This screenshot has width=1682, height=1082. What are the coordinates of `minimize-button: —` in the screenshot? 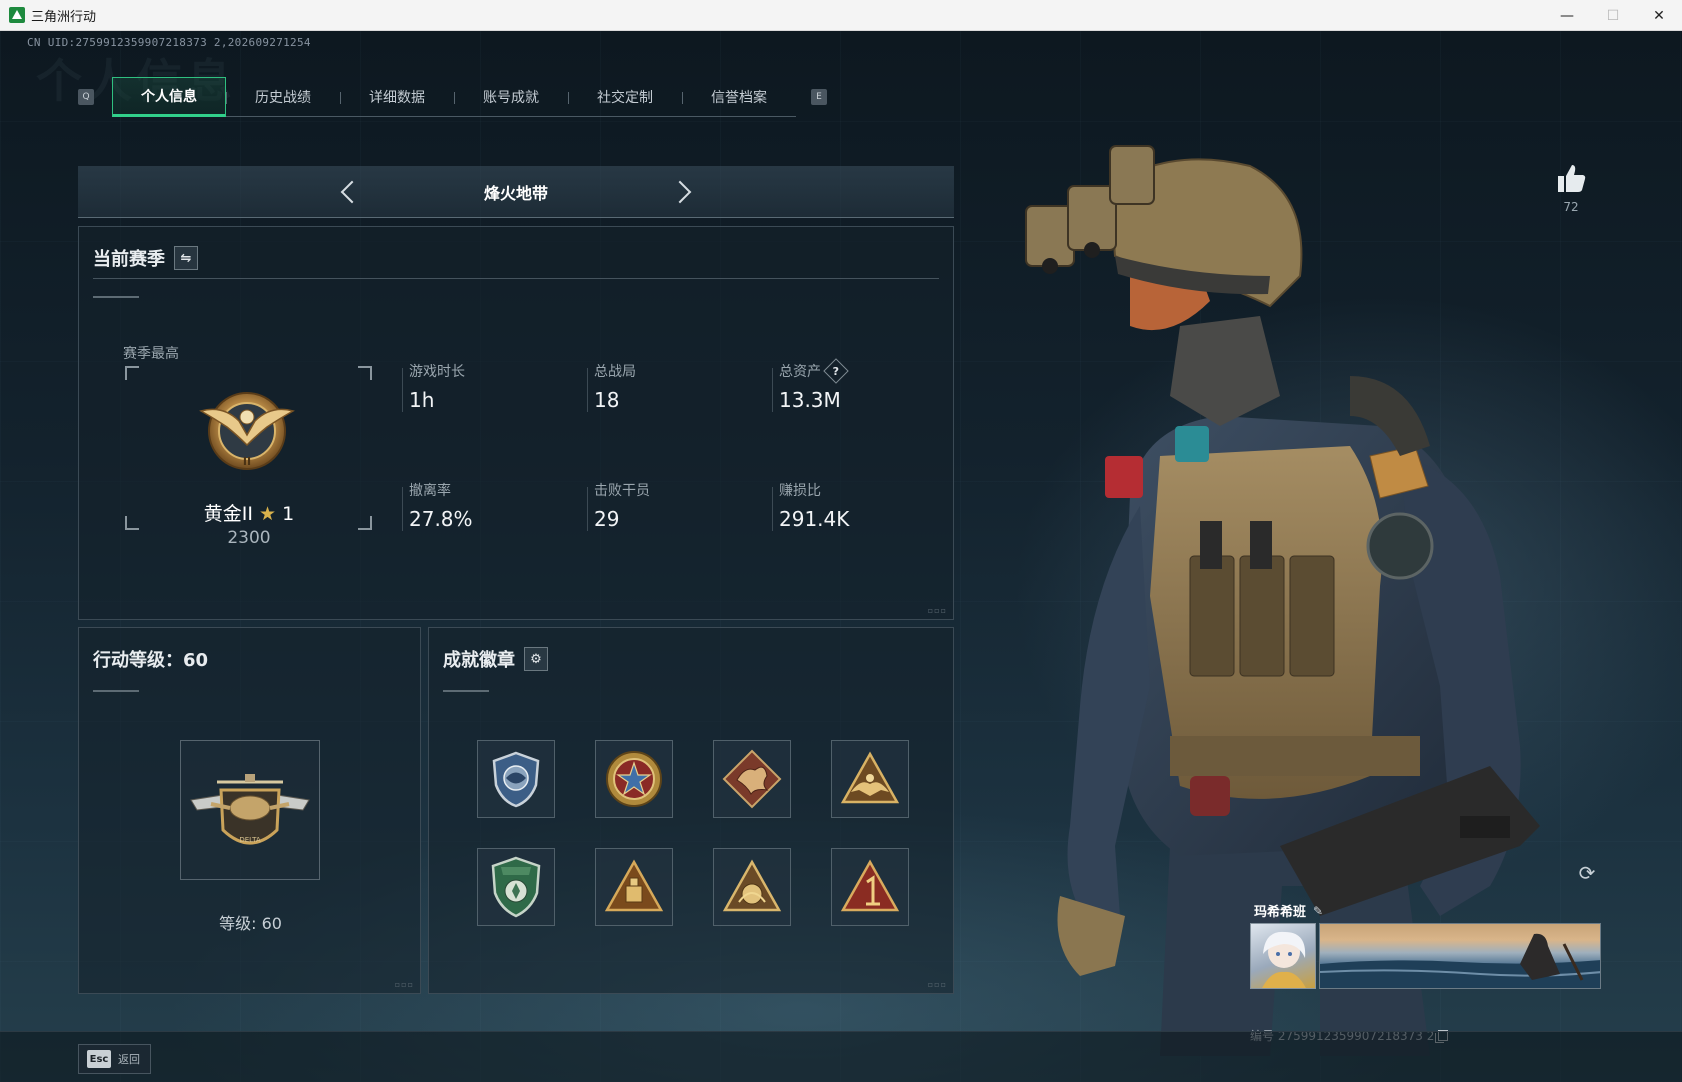 It's located at (1567, 15).